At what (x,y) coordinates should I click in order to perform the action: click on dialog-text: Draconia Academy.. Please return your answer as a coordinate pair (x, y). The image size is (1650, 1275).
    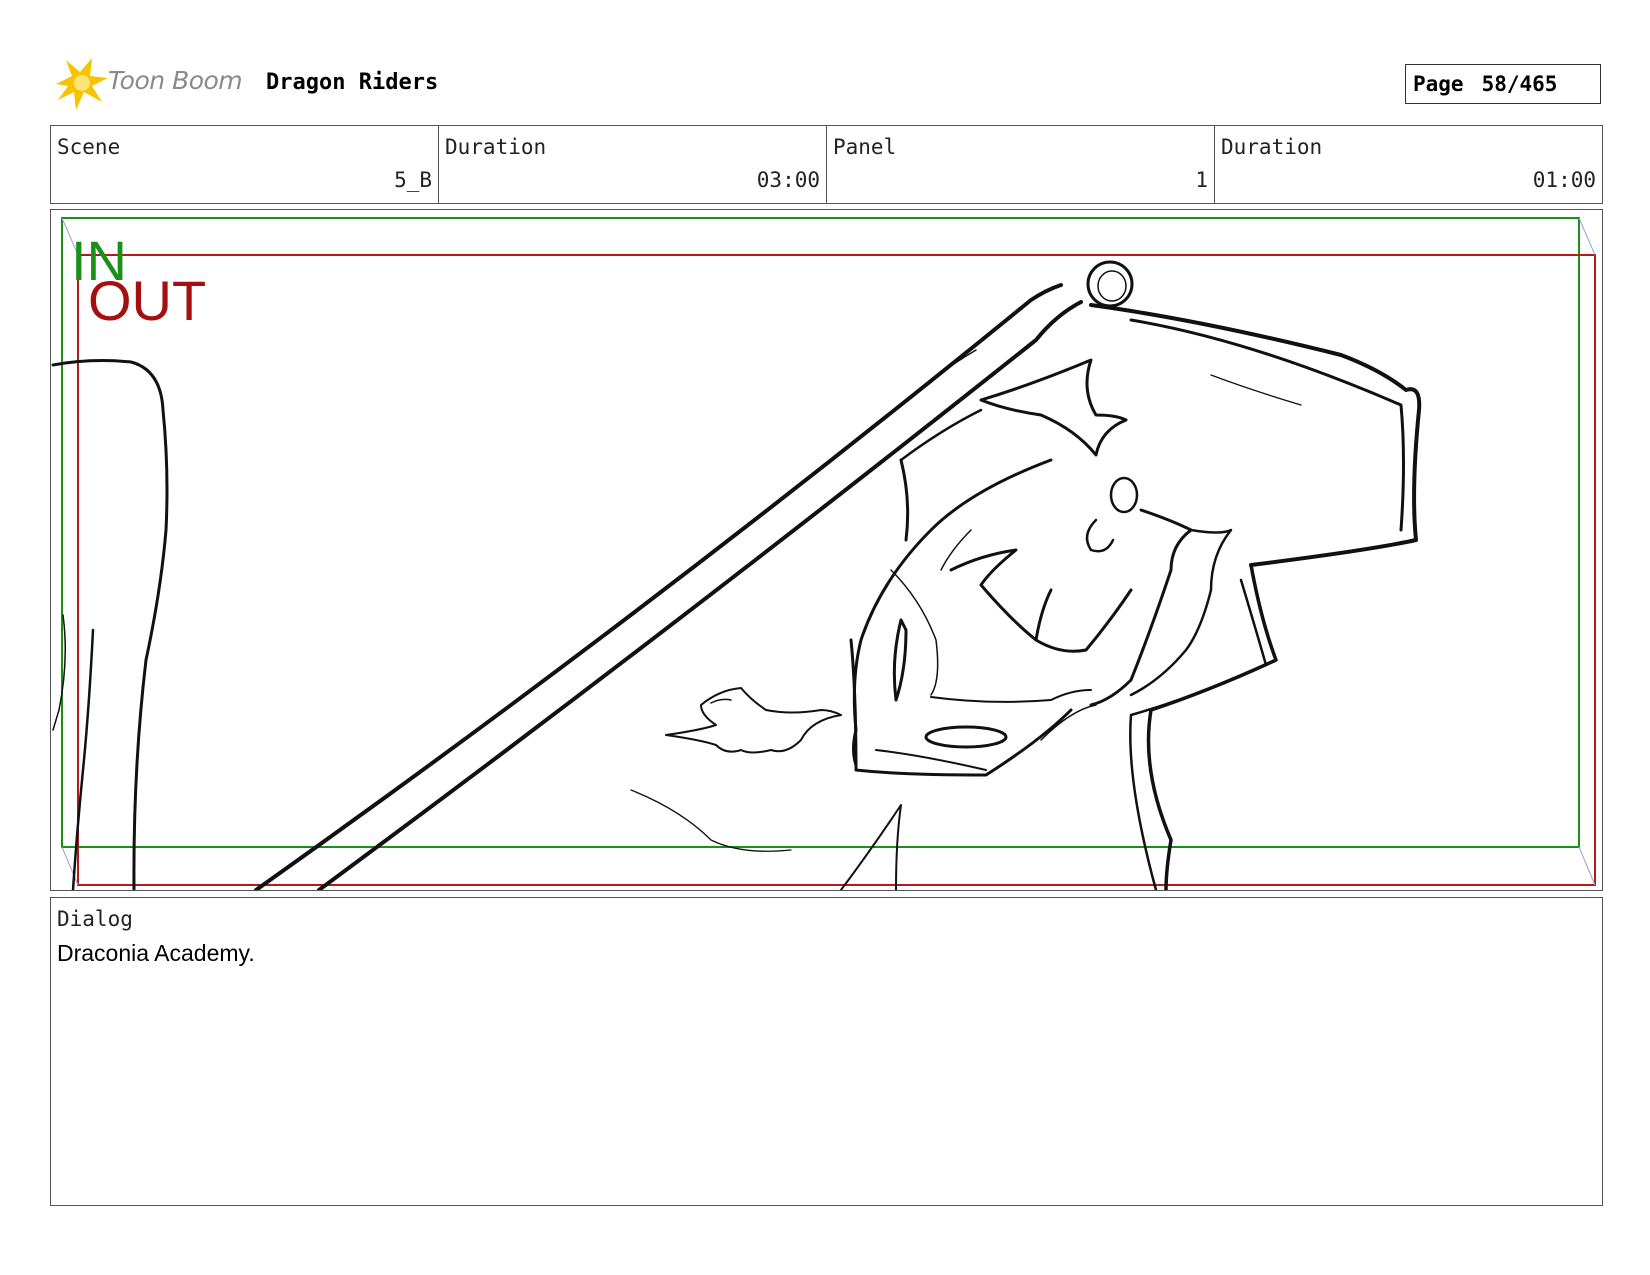
    Looking at the image, I should click on (156, 953).